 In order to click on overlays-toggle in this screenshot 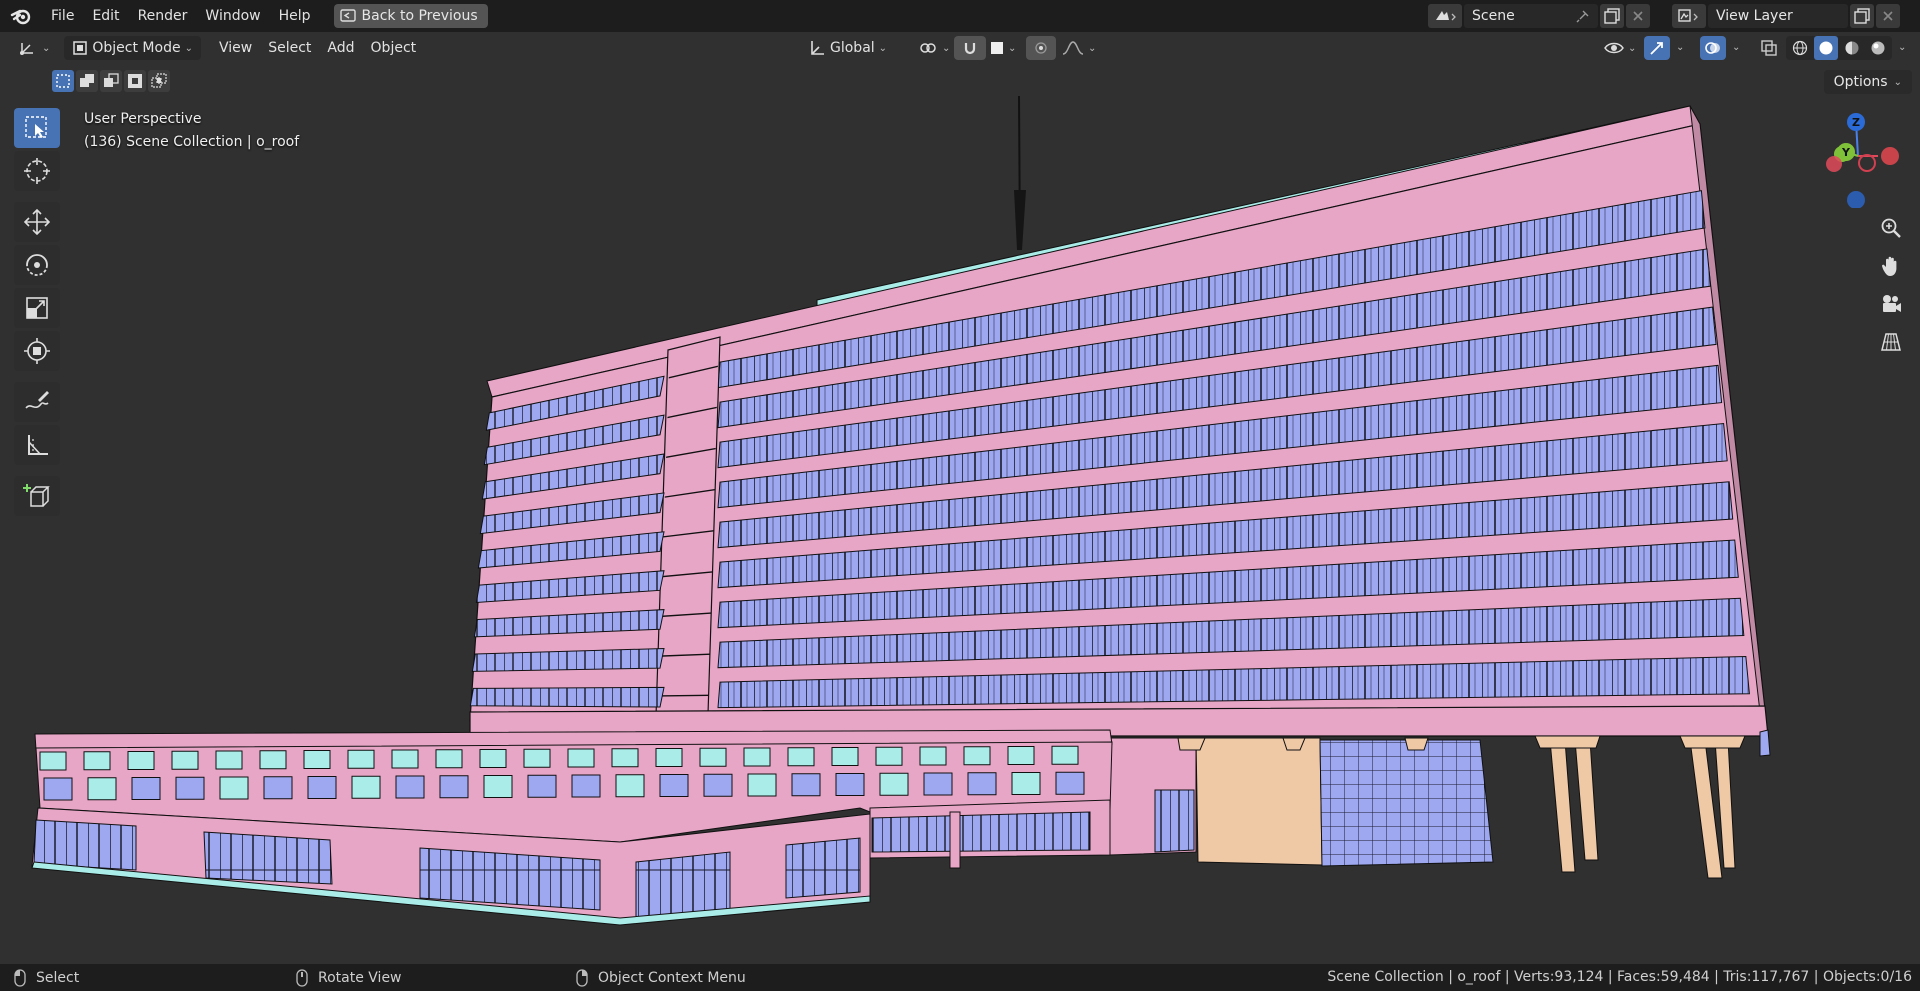, I will do `click(1713, 48)`.